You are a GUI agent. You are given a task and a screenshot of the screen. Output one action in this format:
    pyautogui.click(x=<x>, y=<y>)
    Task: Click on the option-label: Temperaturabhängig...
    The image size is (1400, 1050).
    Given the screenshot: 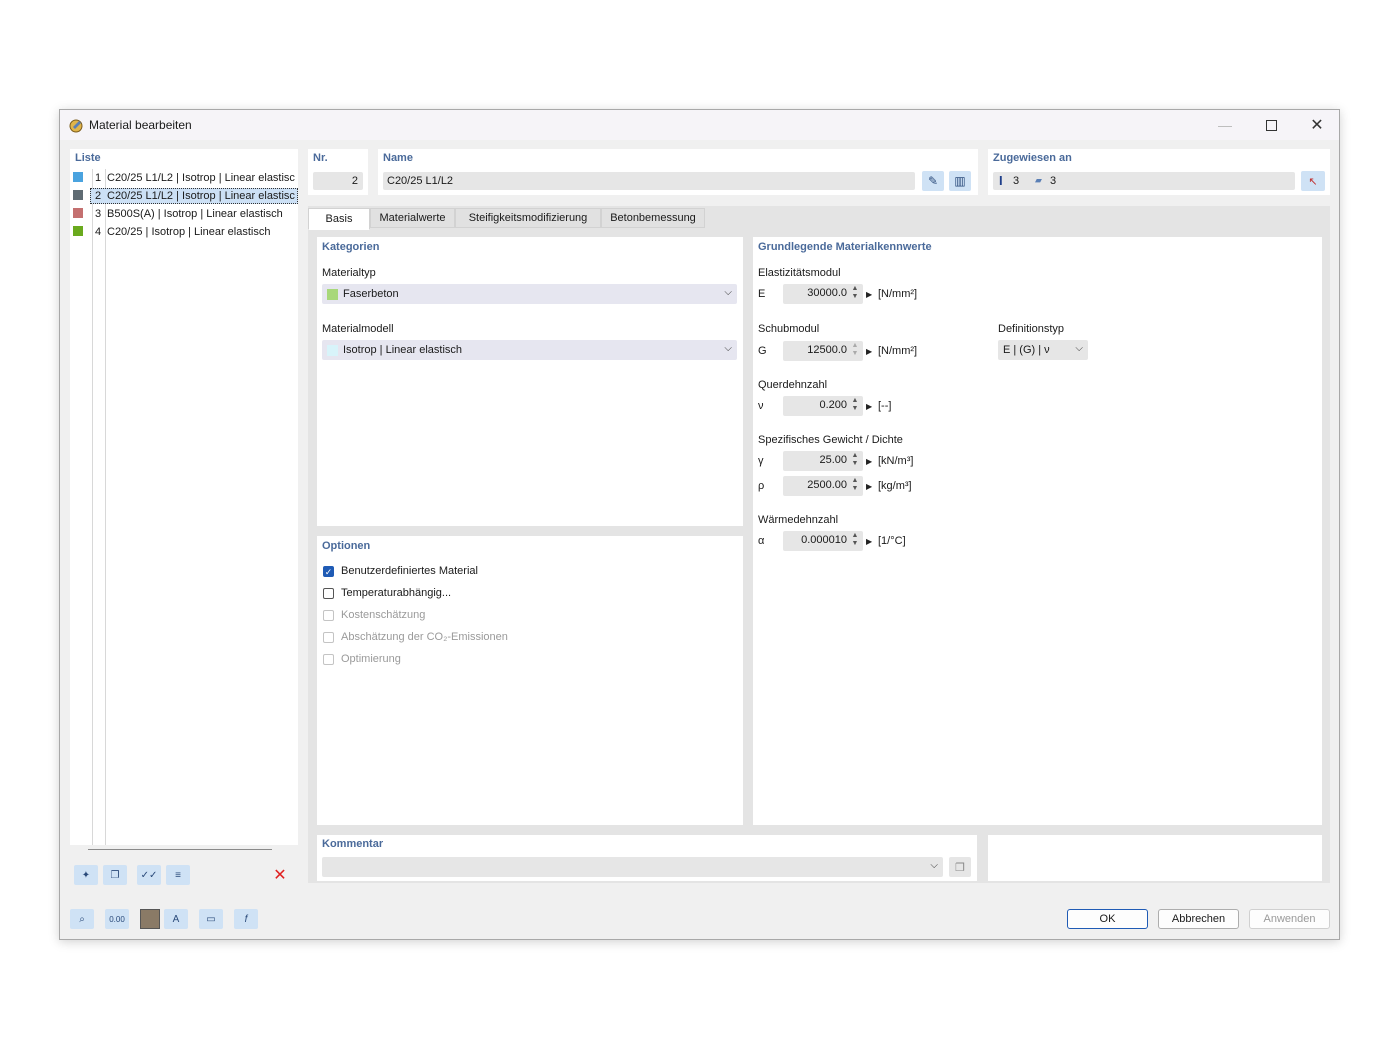 What is the action you would take?
    pyautogui.click(x=396, y=593)
    